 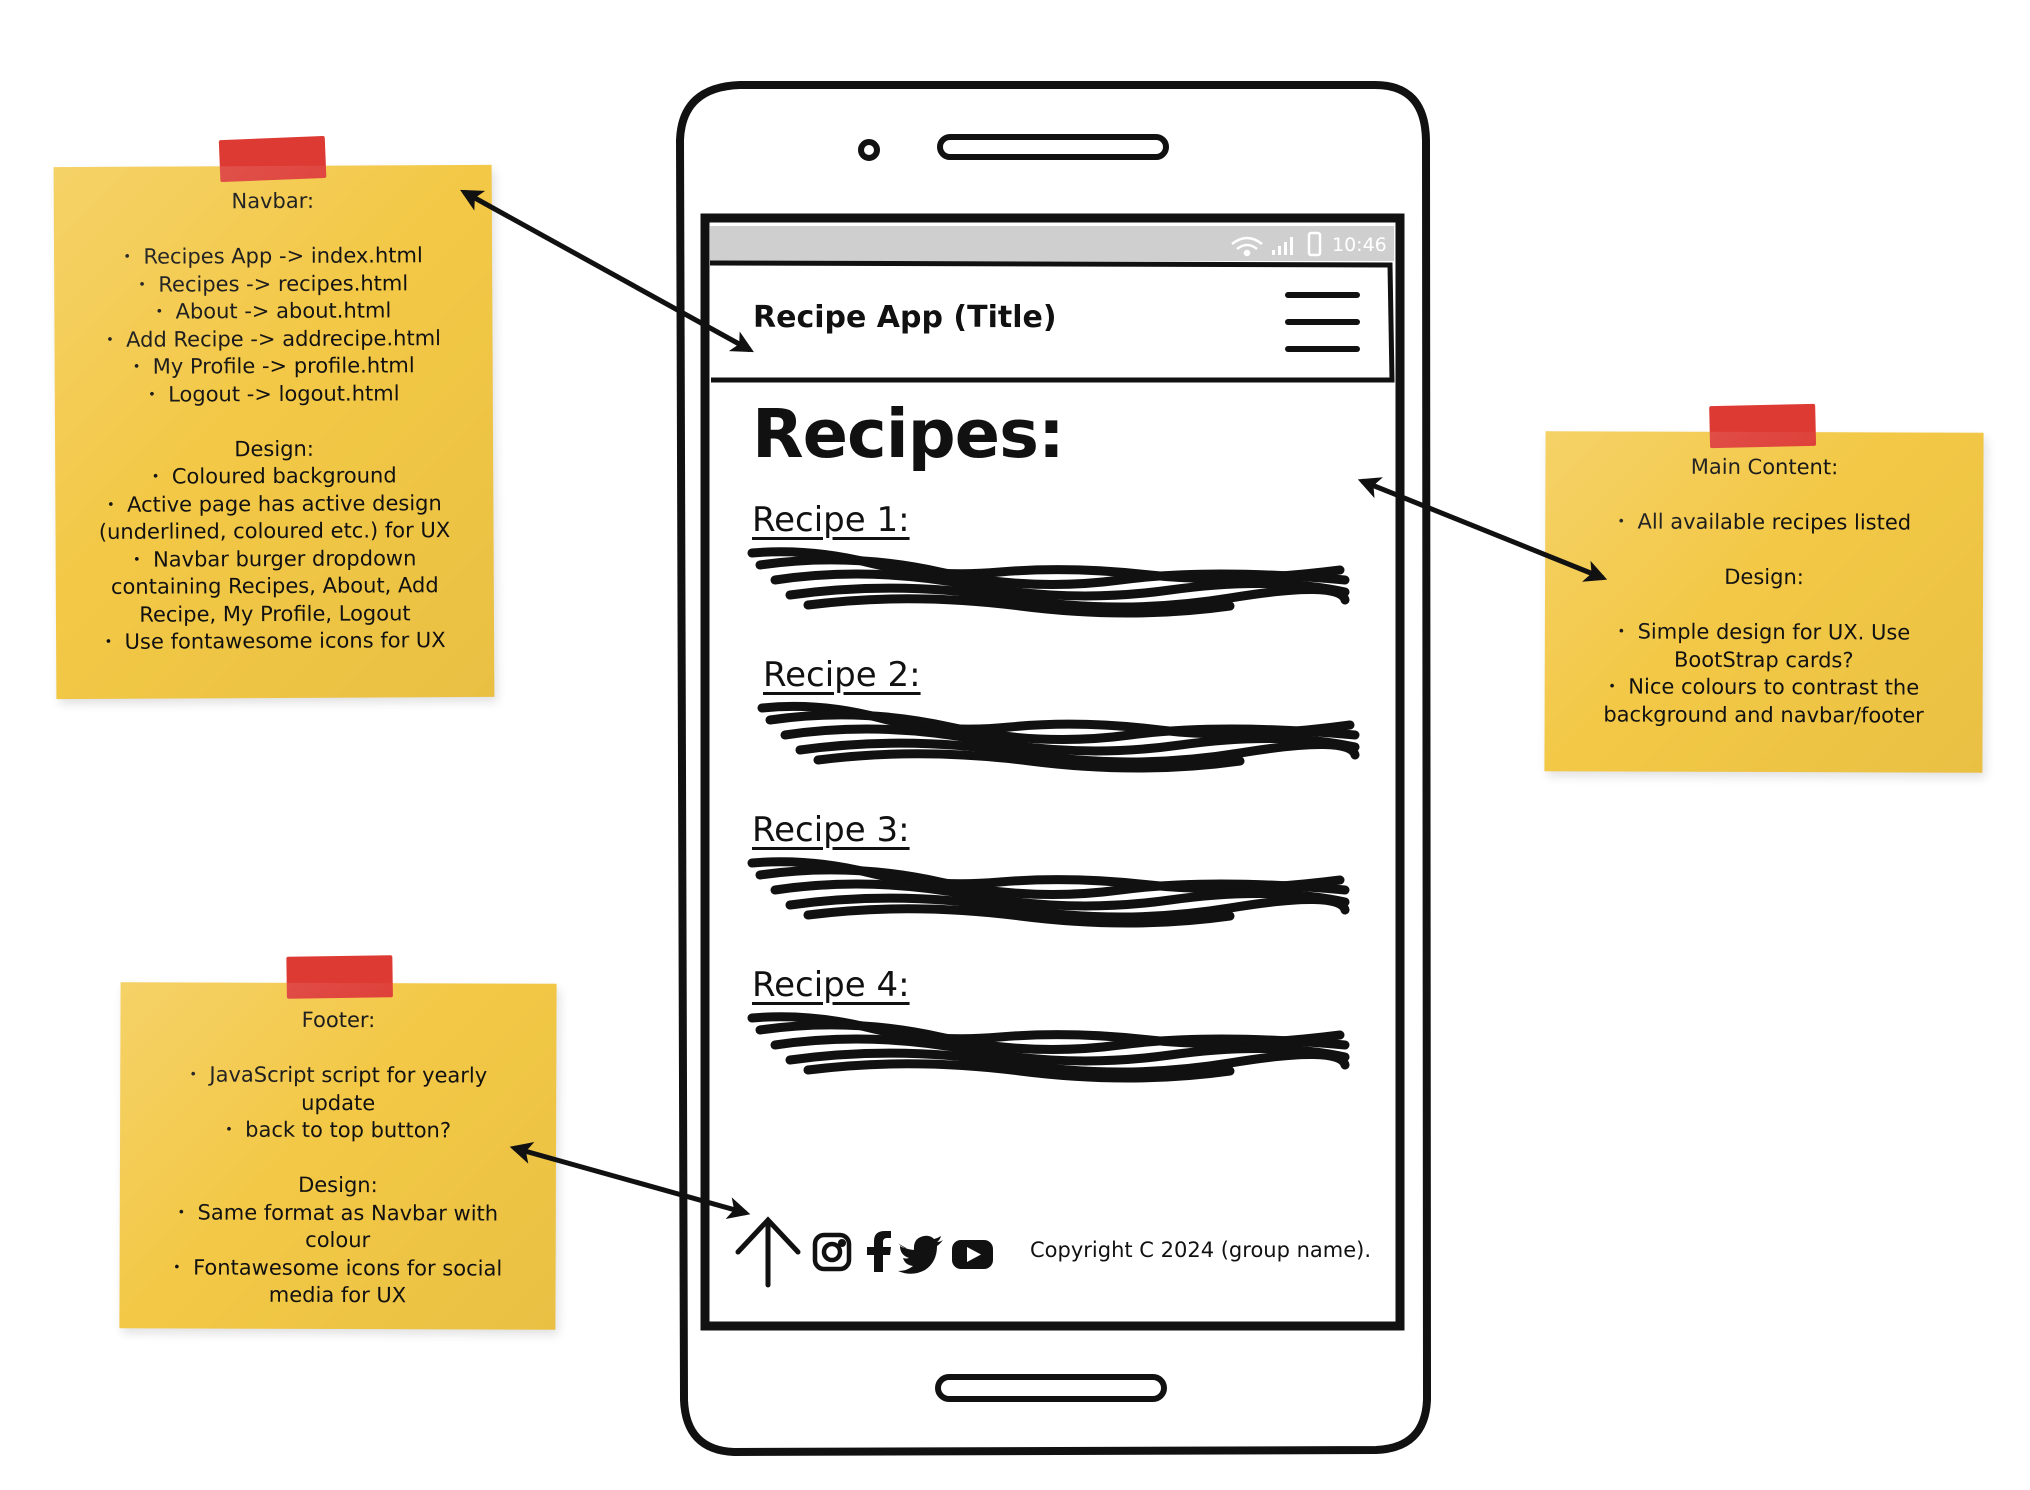 What do you see at coordinates (908, 434) in the screenshot?
I see `page-heading: Recipes:` at bounding box center [908, 434].